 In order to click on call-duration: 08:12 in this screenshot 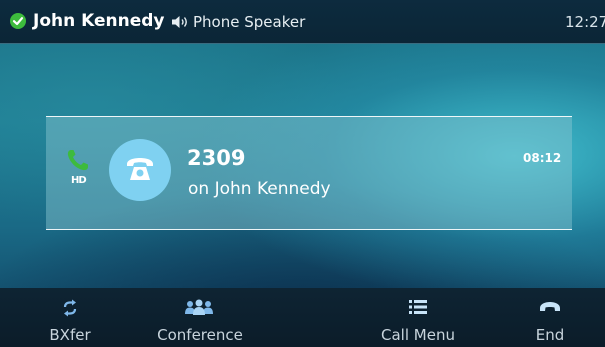, I will do `click(542, 158)`.